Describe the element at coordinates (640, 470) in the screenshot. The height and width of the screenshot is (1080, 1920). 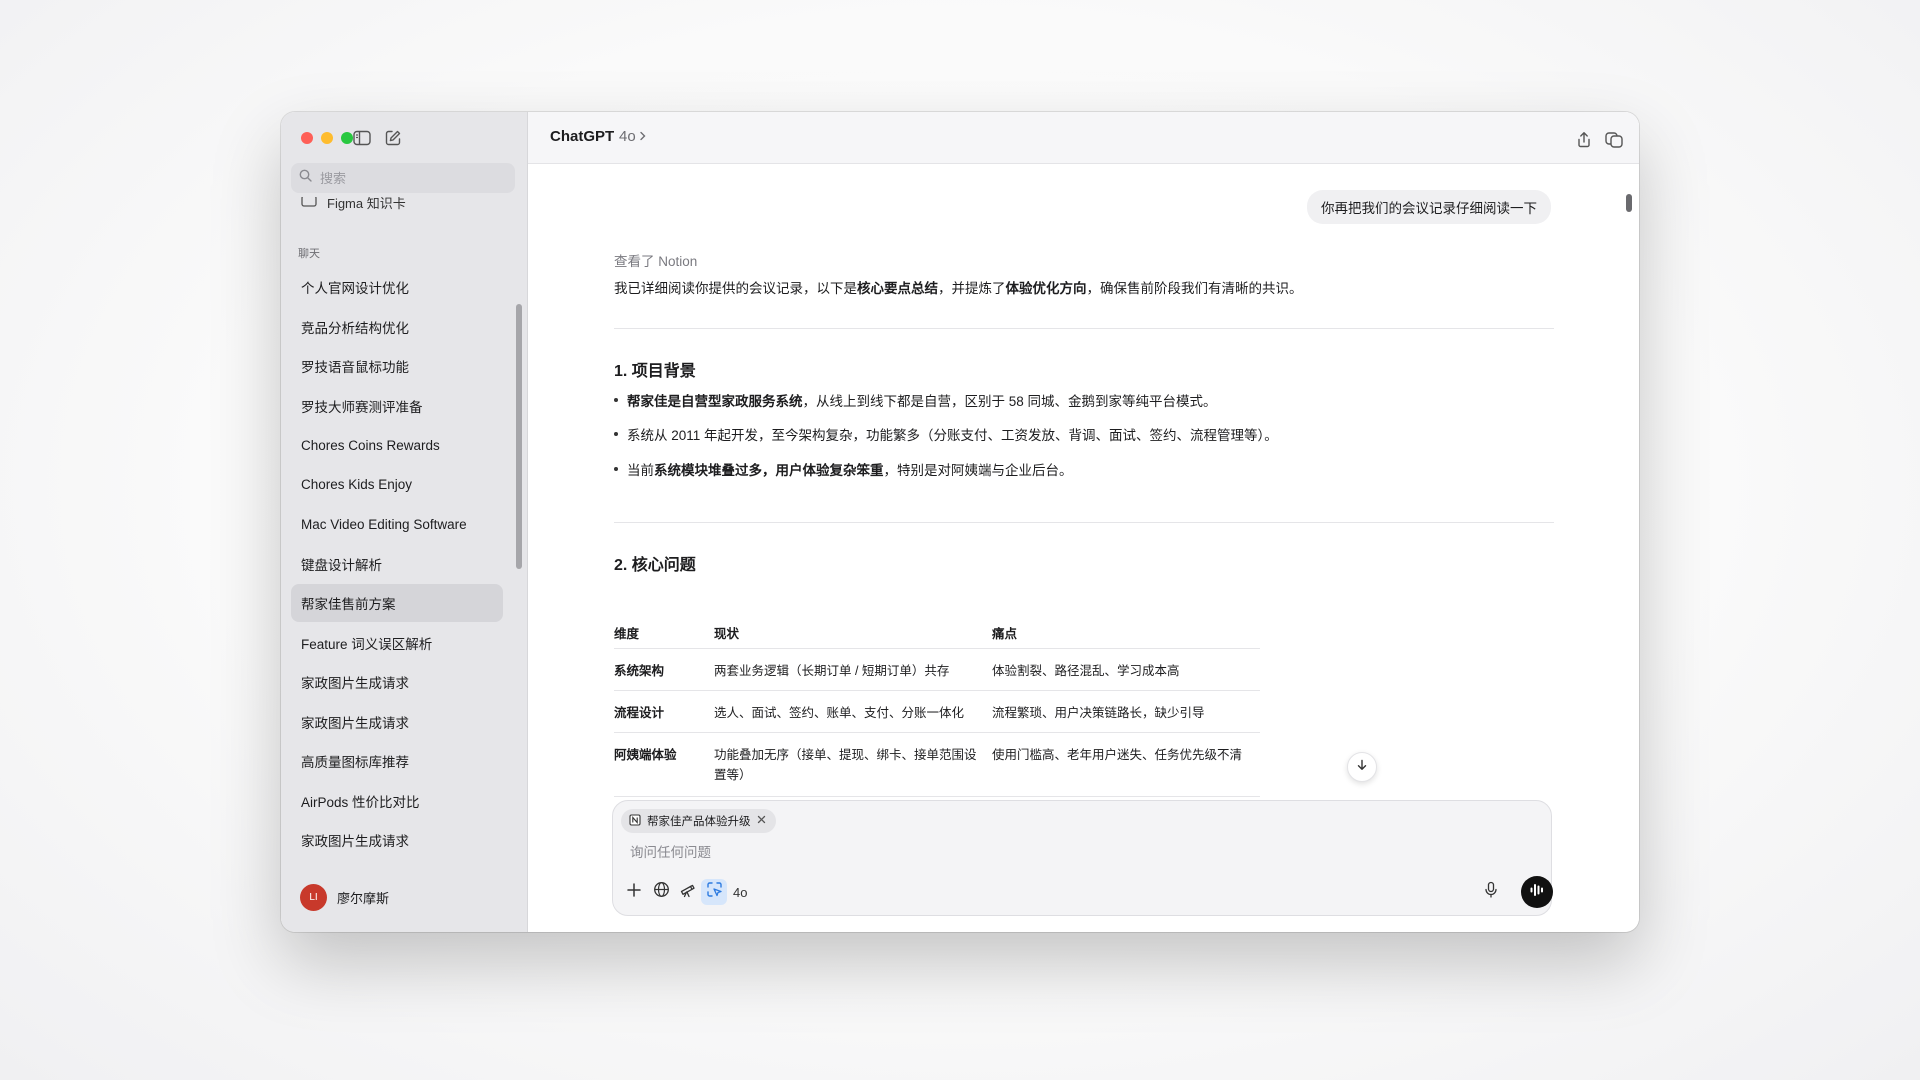
I see `bullet-text: 当前` at that location.